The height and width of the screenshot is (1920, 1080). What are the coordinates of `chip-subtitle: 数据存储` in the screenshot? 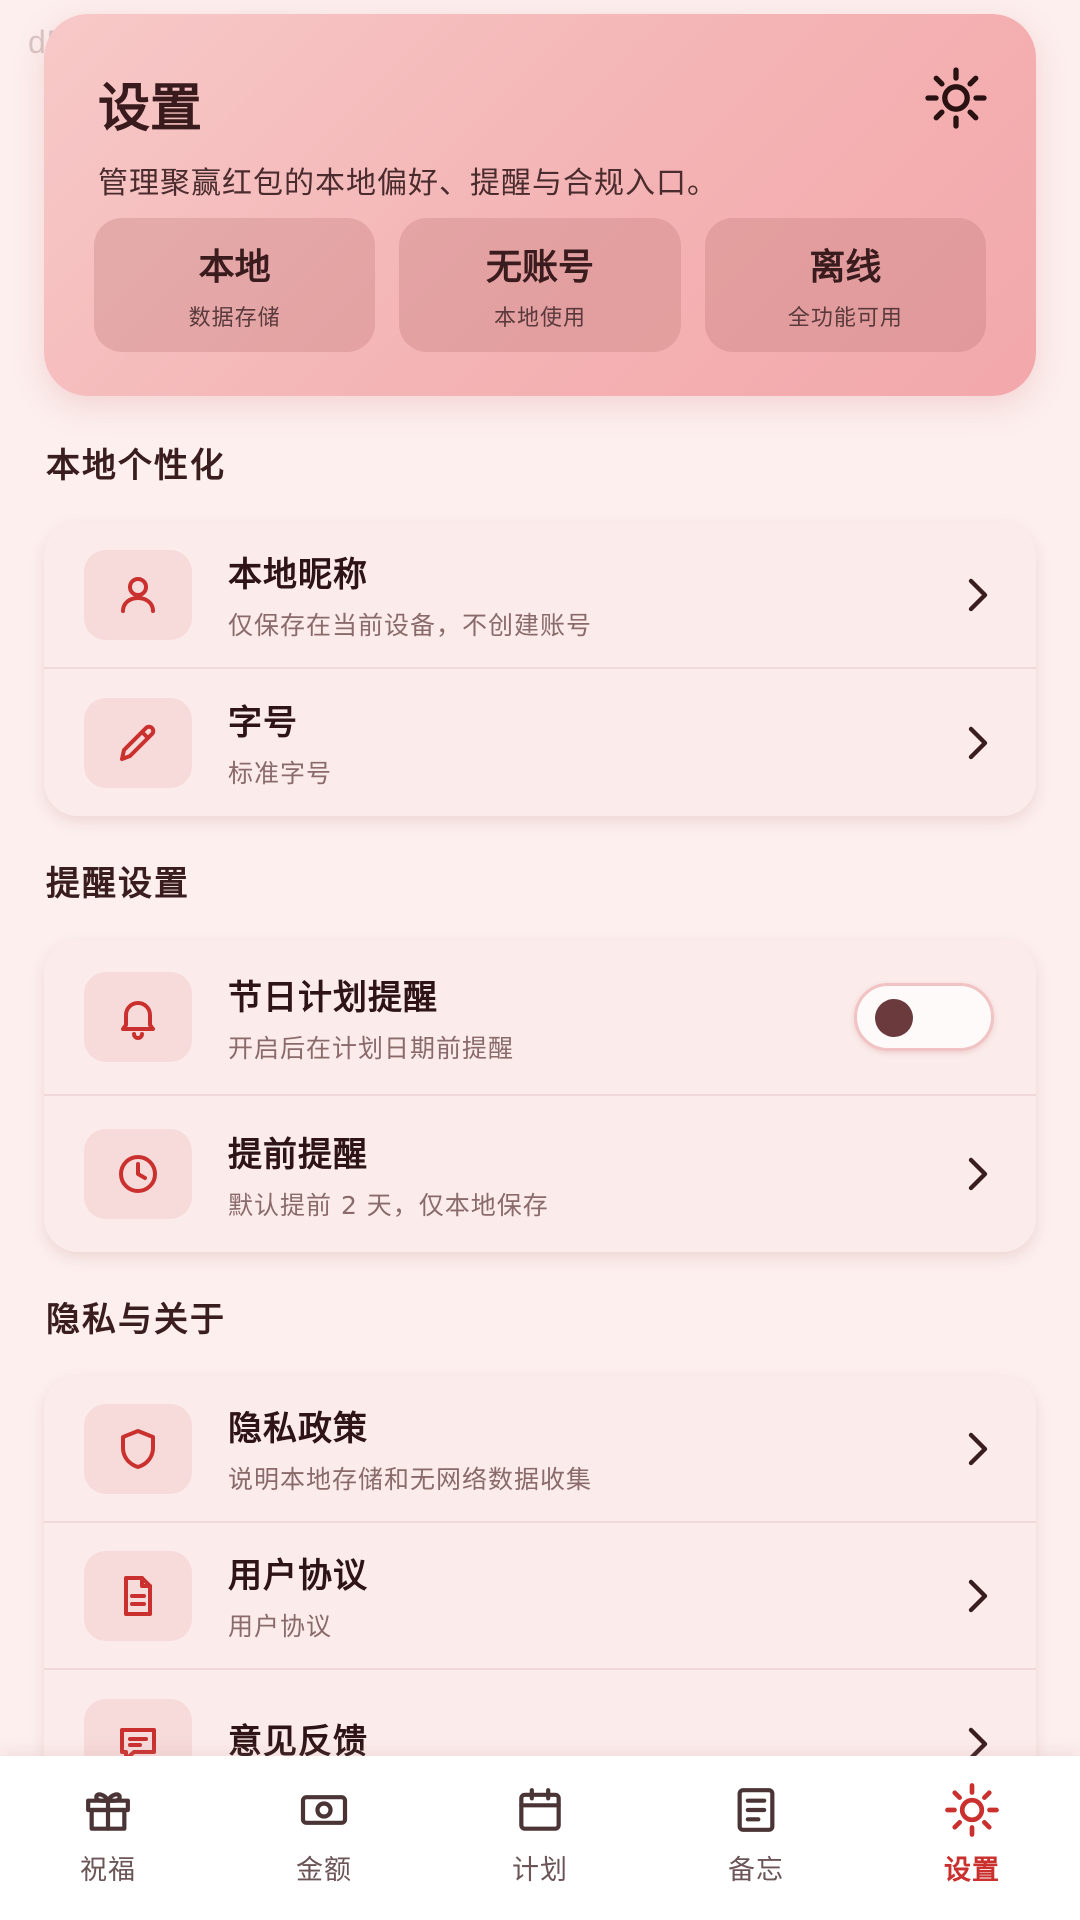 It's located at (234, 318).